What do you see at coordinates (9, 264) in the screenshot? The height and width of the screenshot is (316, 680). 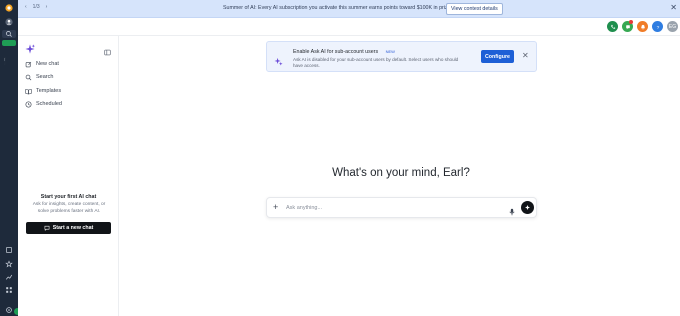 I see `star-icon` at bounding box center [9, 264].